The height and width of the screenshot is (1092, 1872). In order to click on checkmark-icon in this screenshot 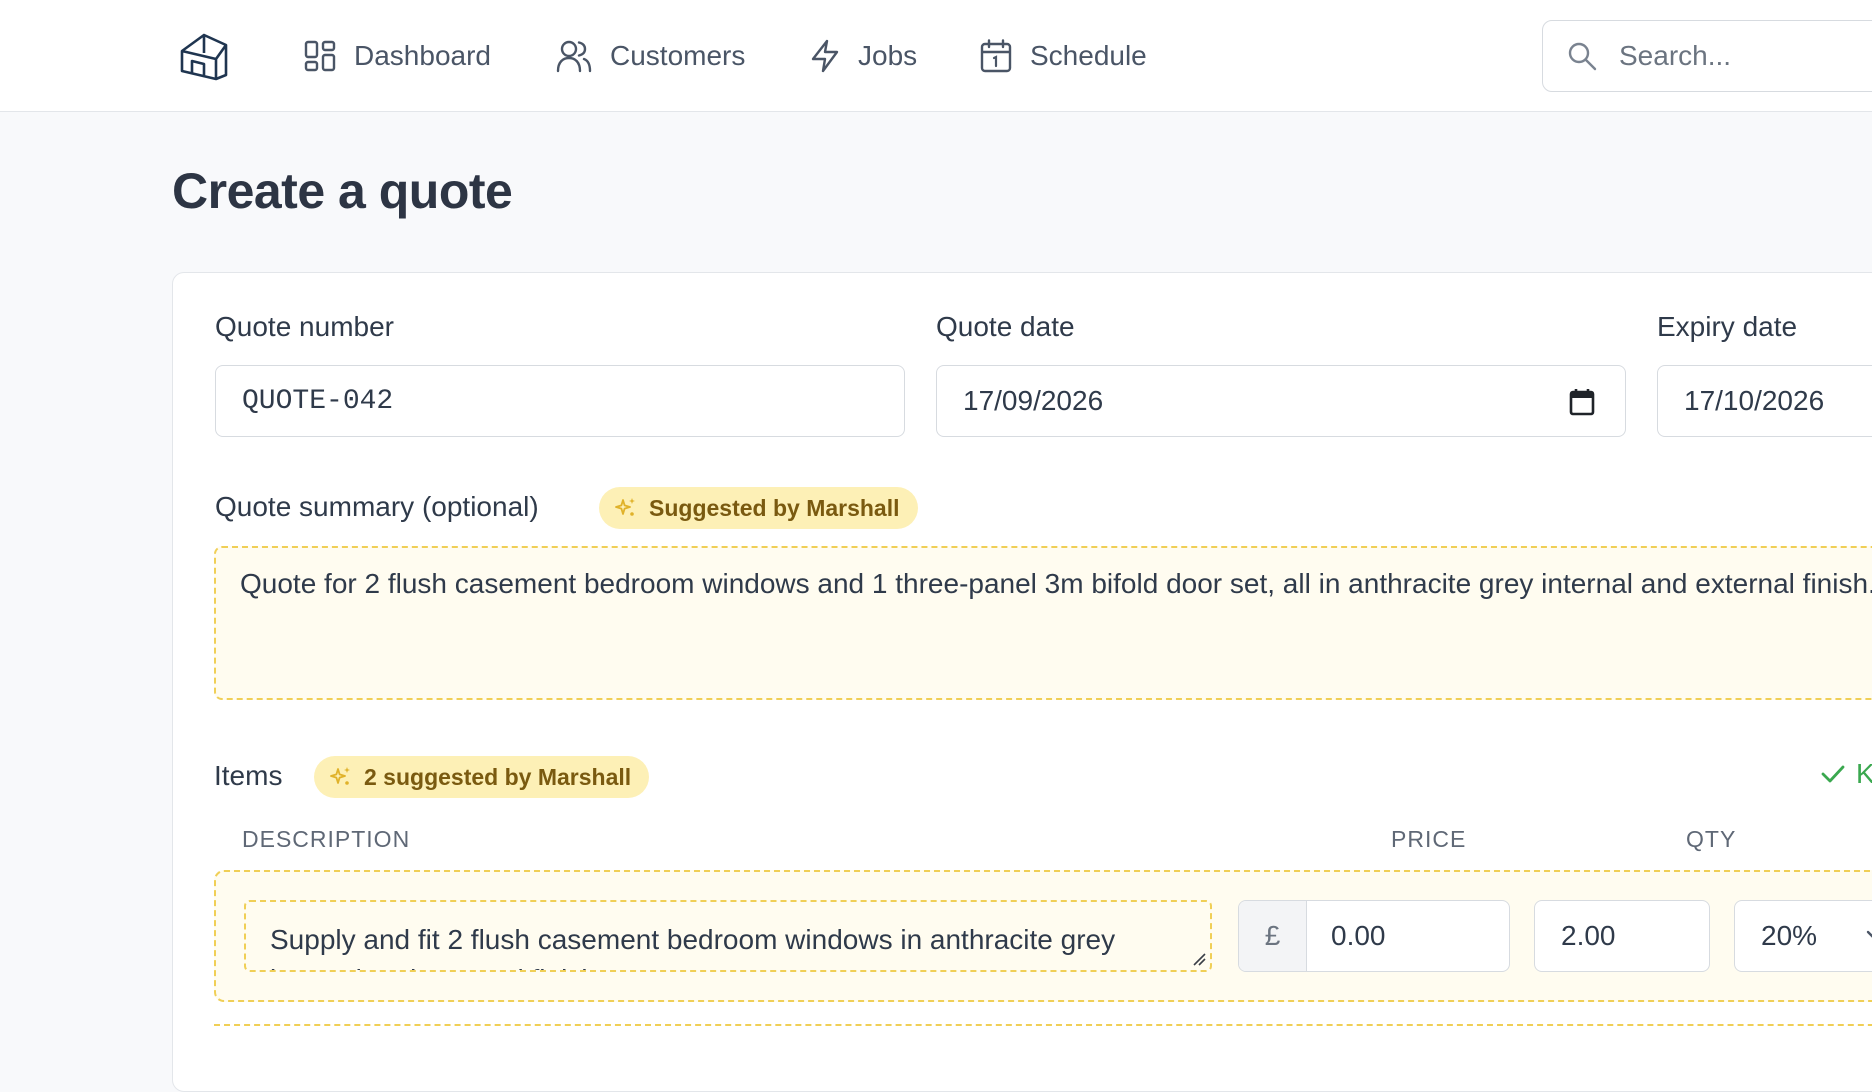, I will do `click(1833, 774)`.